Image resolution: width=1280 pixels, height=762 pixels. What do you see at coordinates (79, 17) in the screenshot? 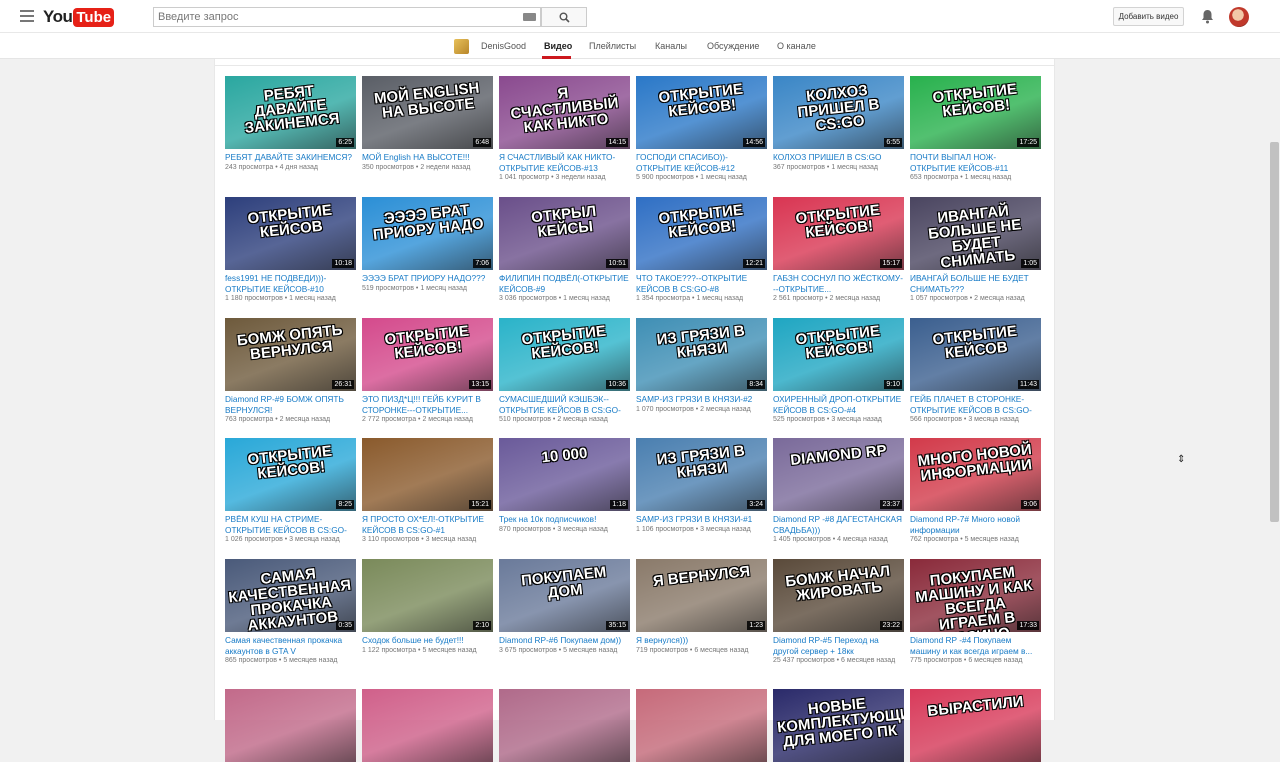
I see `youtube-logo: You Tube` at bounding box center [79, 17].